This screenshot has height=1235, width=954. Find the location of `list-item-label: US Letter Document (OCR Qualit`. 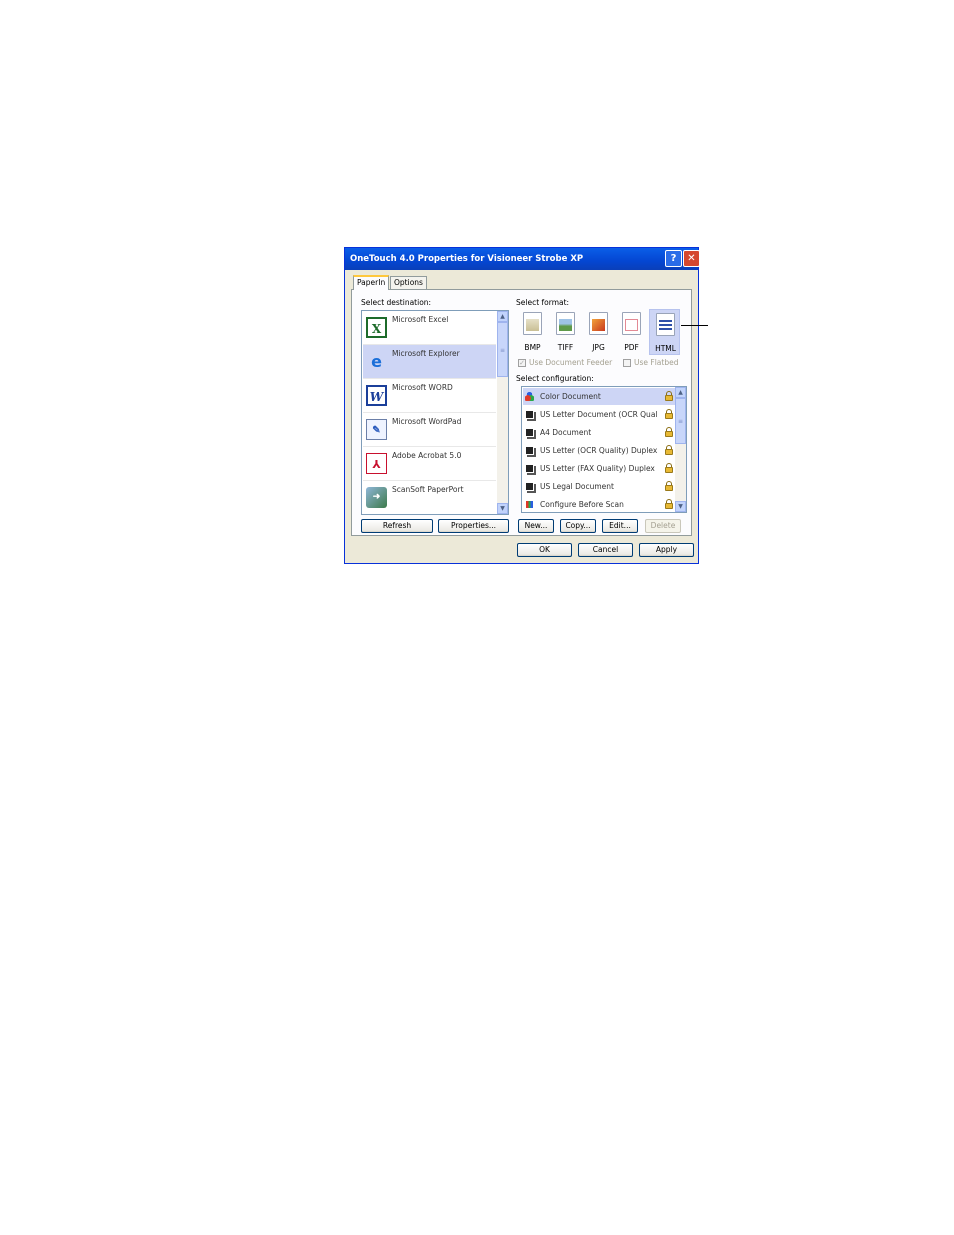

list-item-label: US Letter Document (OCR Qualit is located at coordinates (599, 414).